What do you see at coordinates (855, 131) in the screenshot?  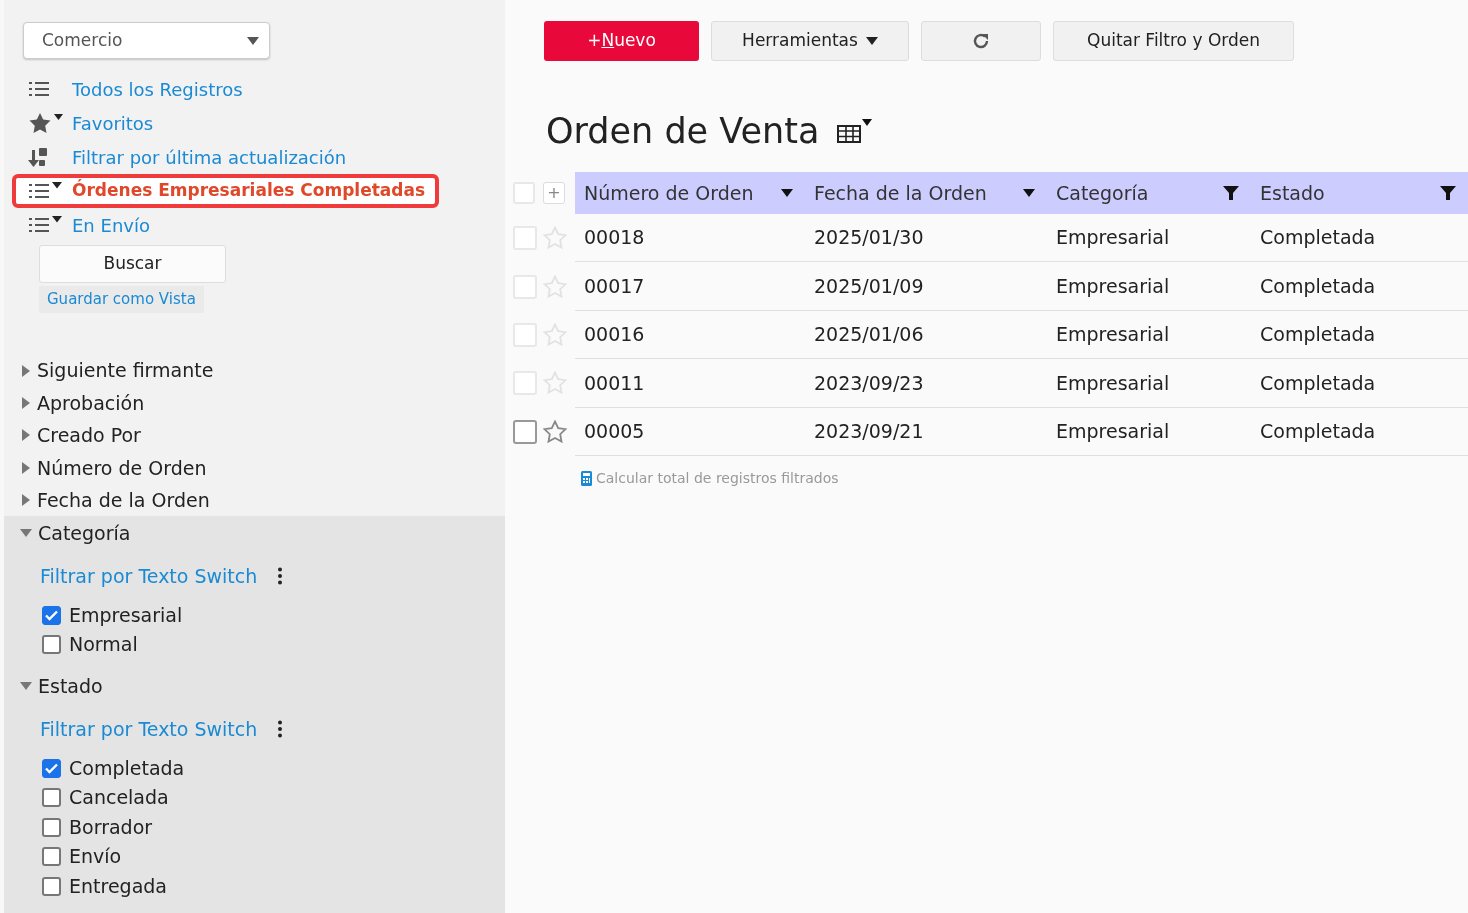 I see `table-view-icon` at bounding box center [855, 131].